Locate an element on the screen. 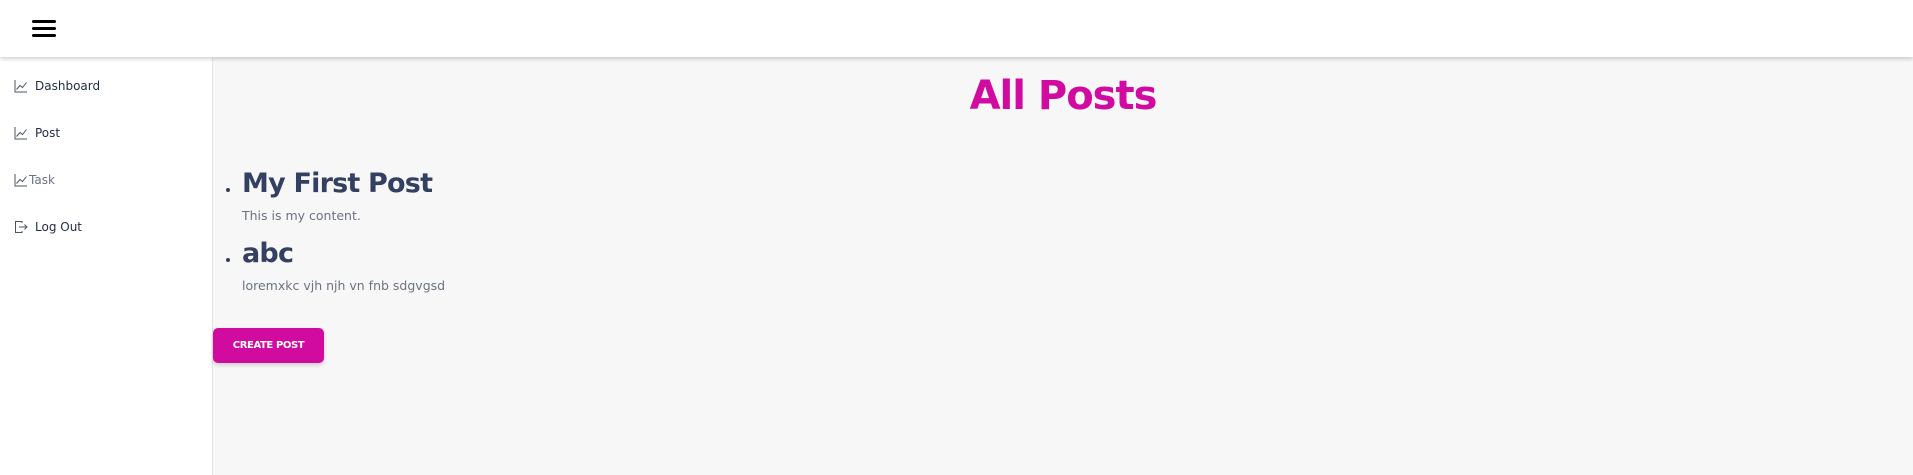  sidebar-item-logout: Log Out is located at coordinates (48, 227).